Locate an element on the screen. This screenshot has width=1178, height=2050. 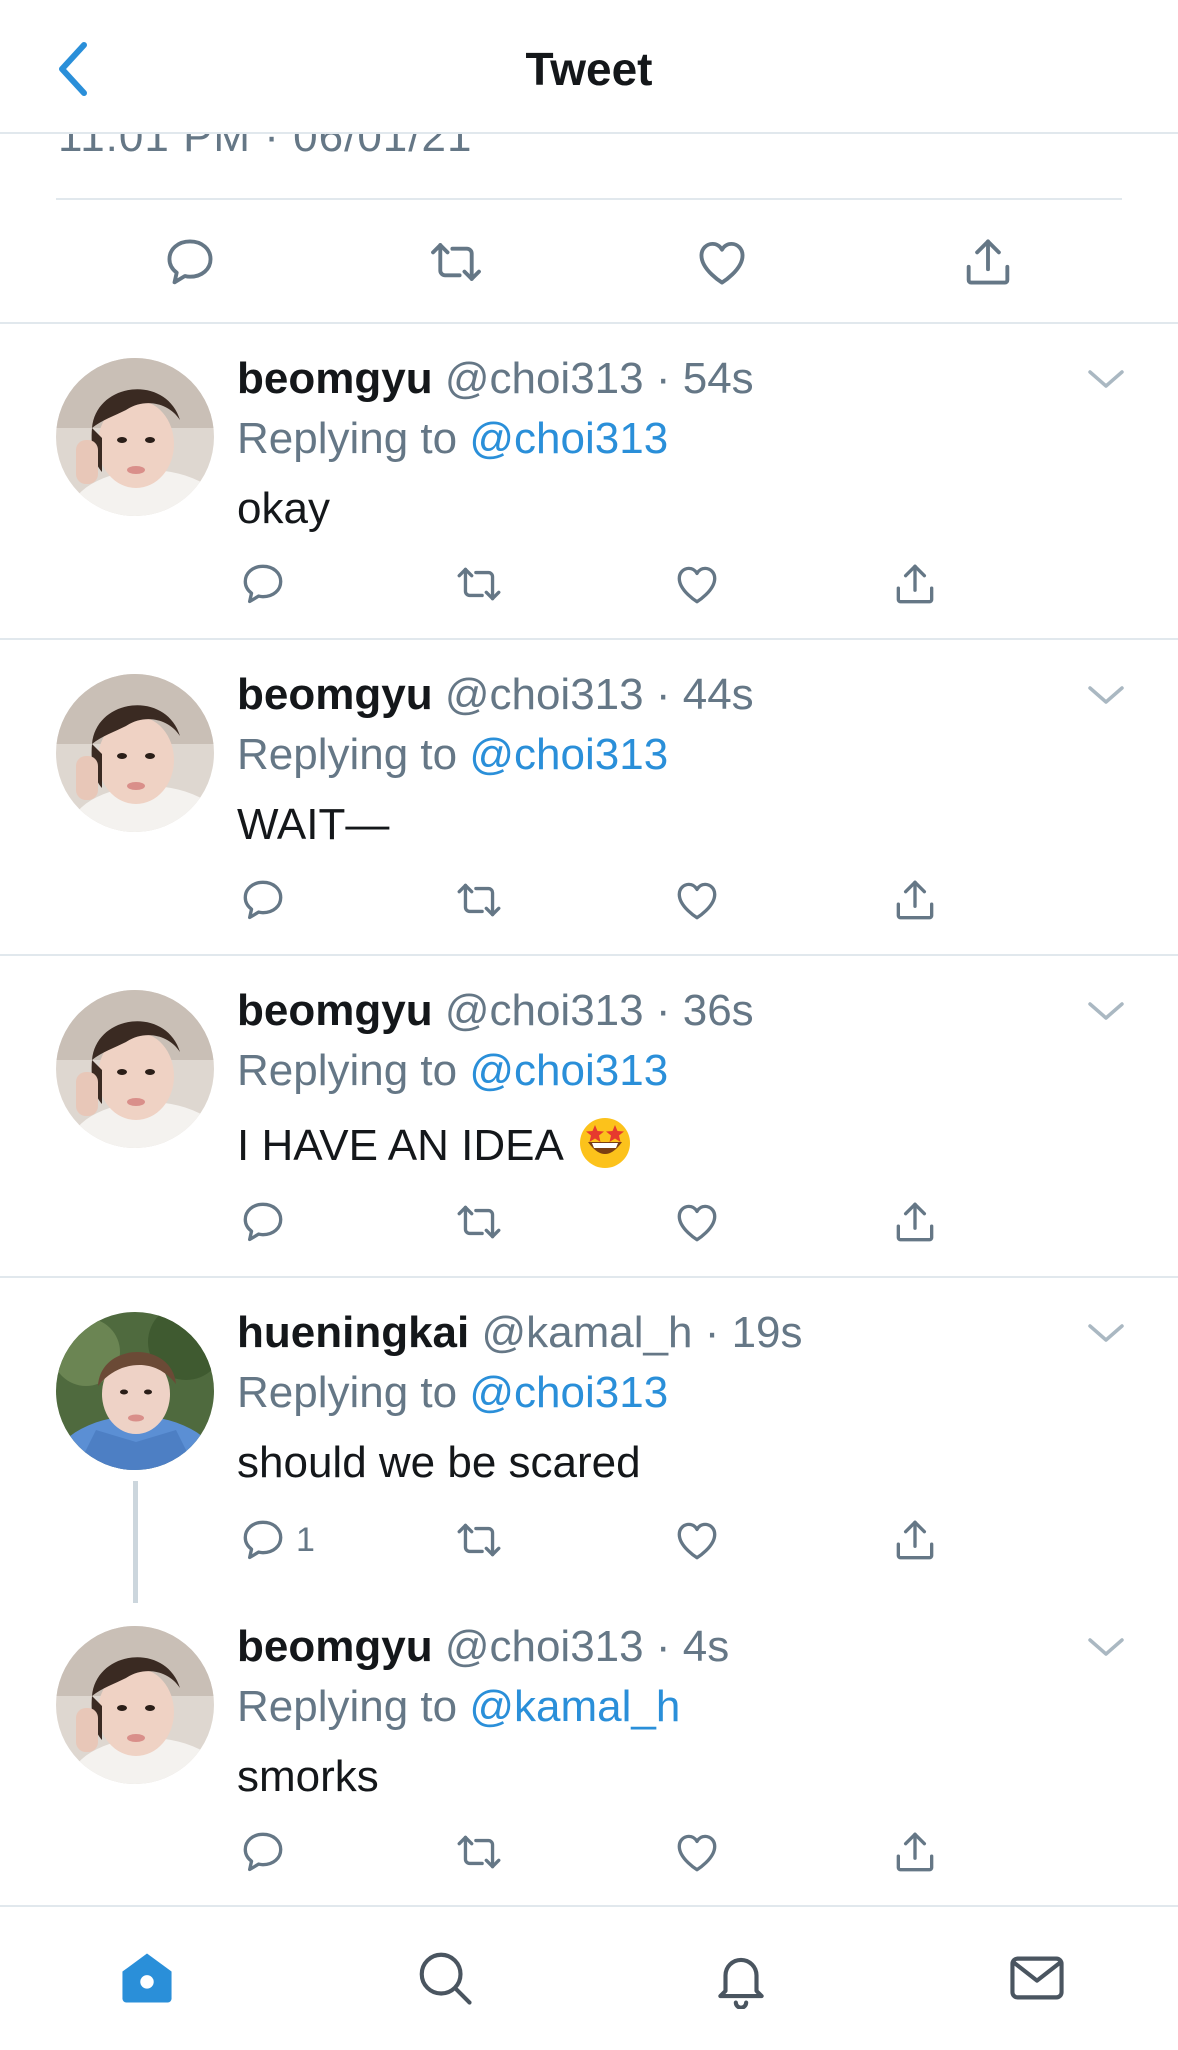
tab-search is located at coordinates (445, 1978).